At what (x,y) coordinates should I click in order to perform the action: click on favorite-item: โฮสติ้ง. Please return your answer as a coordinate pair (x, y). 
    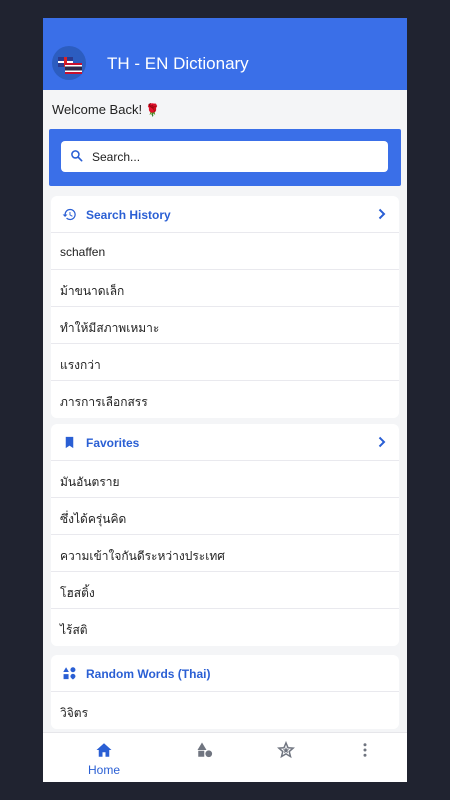
    Looking at the image, I should click on (225, 590).